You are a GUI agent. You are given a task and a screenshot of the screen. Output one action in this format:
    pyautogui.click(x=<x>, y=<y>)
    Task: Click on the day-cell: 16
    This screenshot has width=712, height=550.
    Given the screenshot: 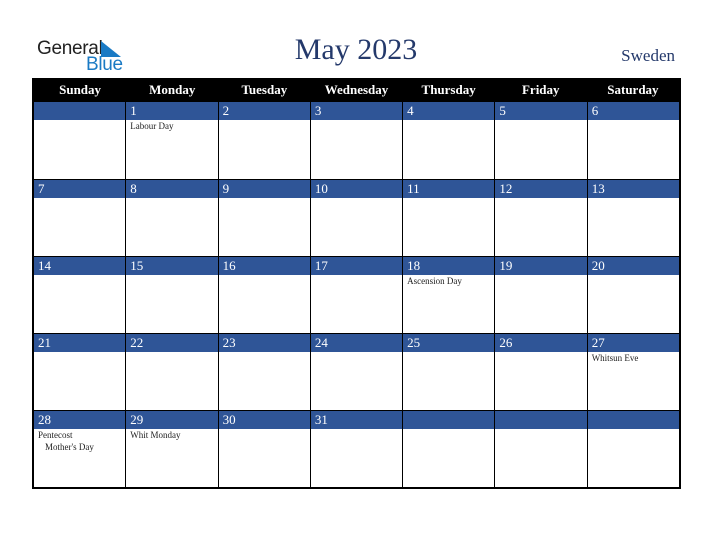 What is the action you would take?
    pyautogui.click(x=264, y=294)
    